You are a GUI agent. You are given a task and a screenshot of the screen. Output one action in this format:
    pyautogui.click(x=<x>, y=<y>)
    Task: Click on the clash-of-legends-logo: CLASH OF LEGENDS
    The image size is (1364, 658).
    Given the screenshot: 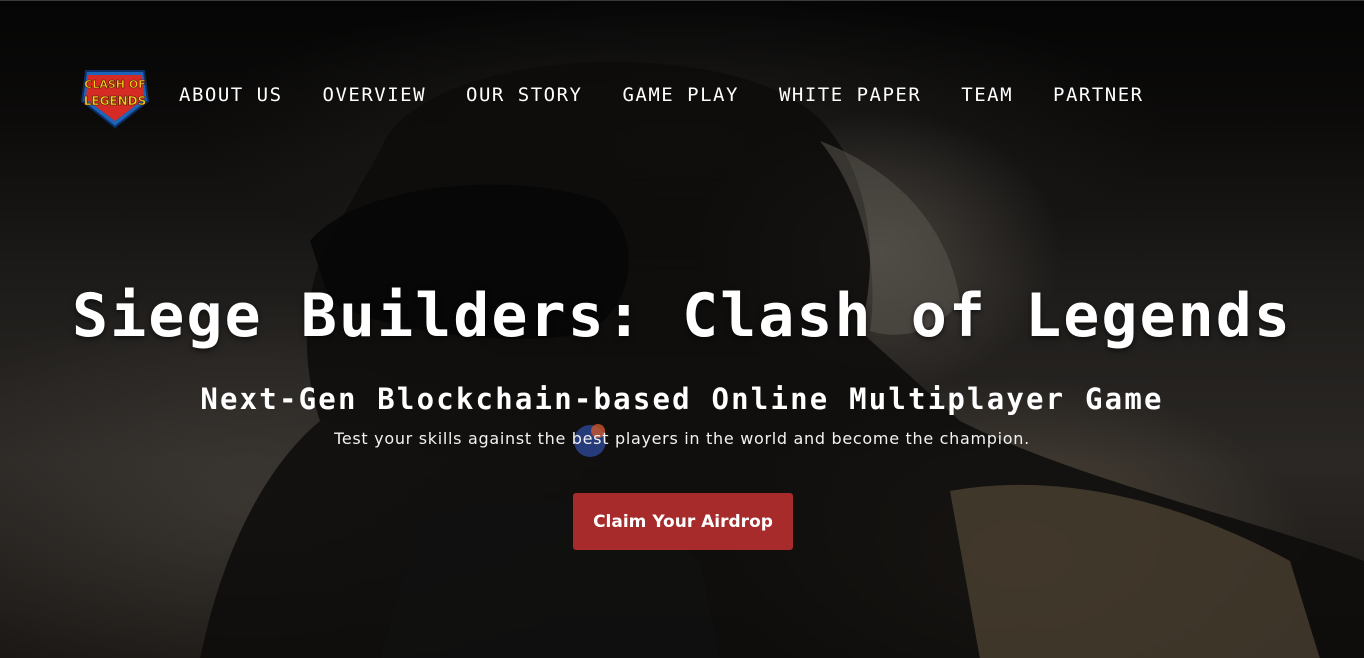 What is the action you would take?
    pyautogui.click(x=115, y=95)
    